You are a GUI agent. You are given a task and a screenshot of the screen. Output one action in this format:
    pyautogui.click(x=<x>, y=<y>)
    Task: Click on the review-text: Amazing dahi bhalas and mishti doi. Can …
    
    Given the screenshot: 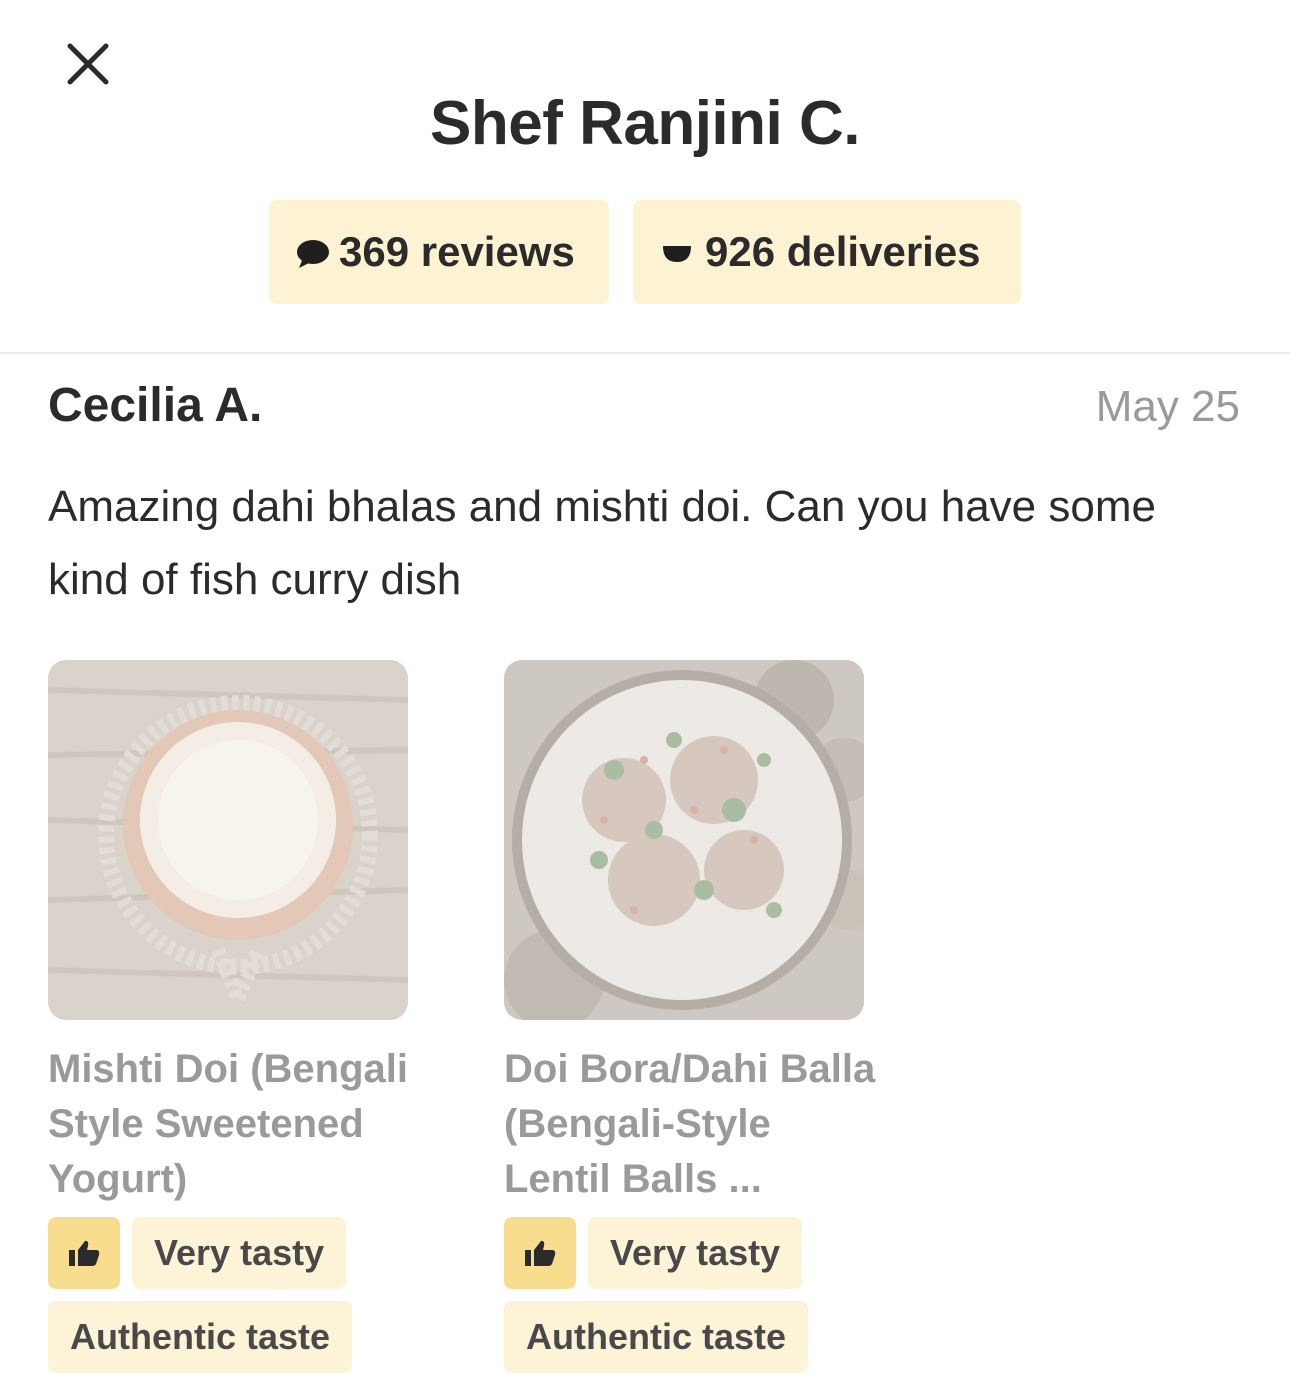 What is the action you would take?
    pyautogui.click(x=602, y=543)
    